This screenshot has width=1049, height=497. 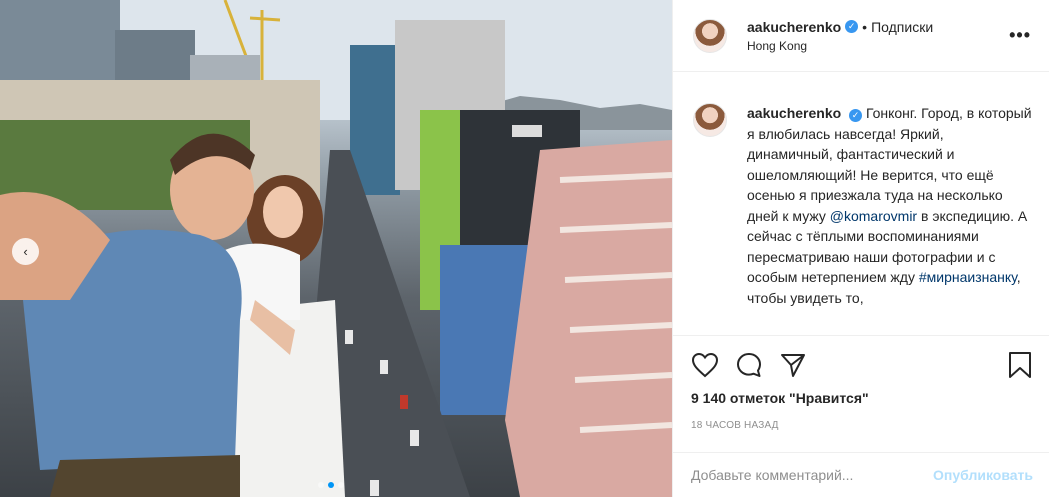 I want to click on more-options-icon: •••, so click(x=1020, y=35).